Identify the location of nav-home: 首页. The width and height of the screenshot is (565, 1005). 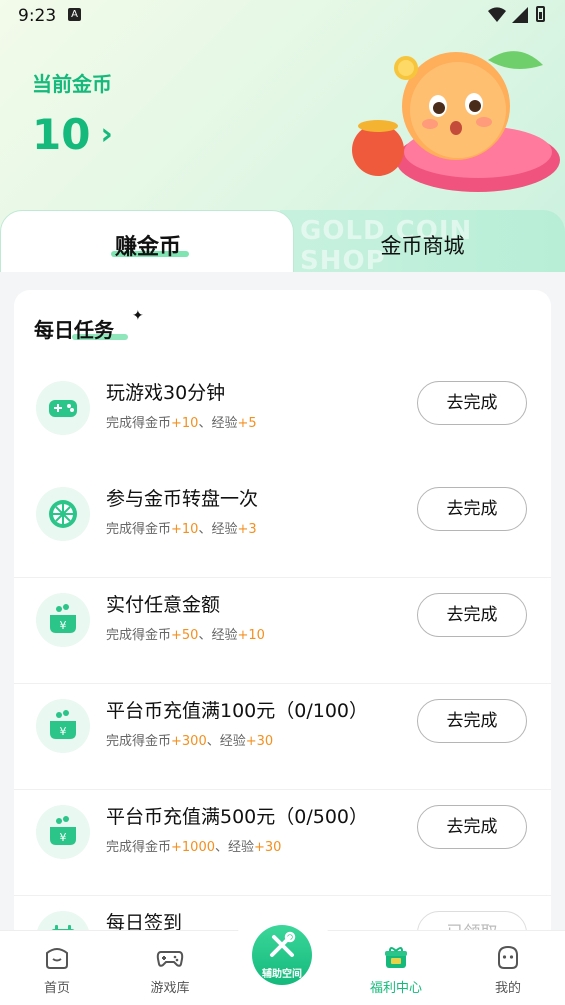
(57, 968).